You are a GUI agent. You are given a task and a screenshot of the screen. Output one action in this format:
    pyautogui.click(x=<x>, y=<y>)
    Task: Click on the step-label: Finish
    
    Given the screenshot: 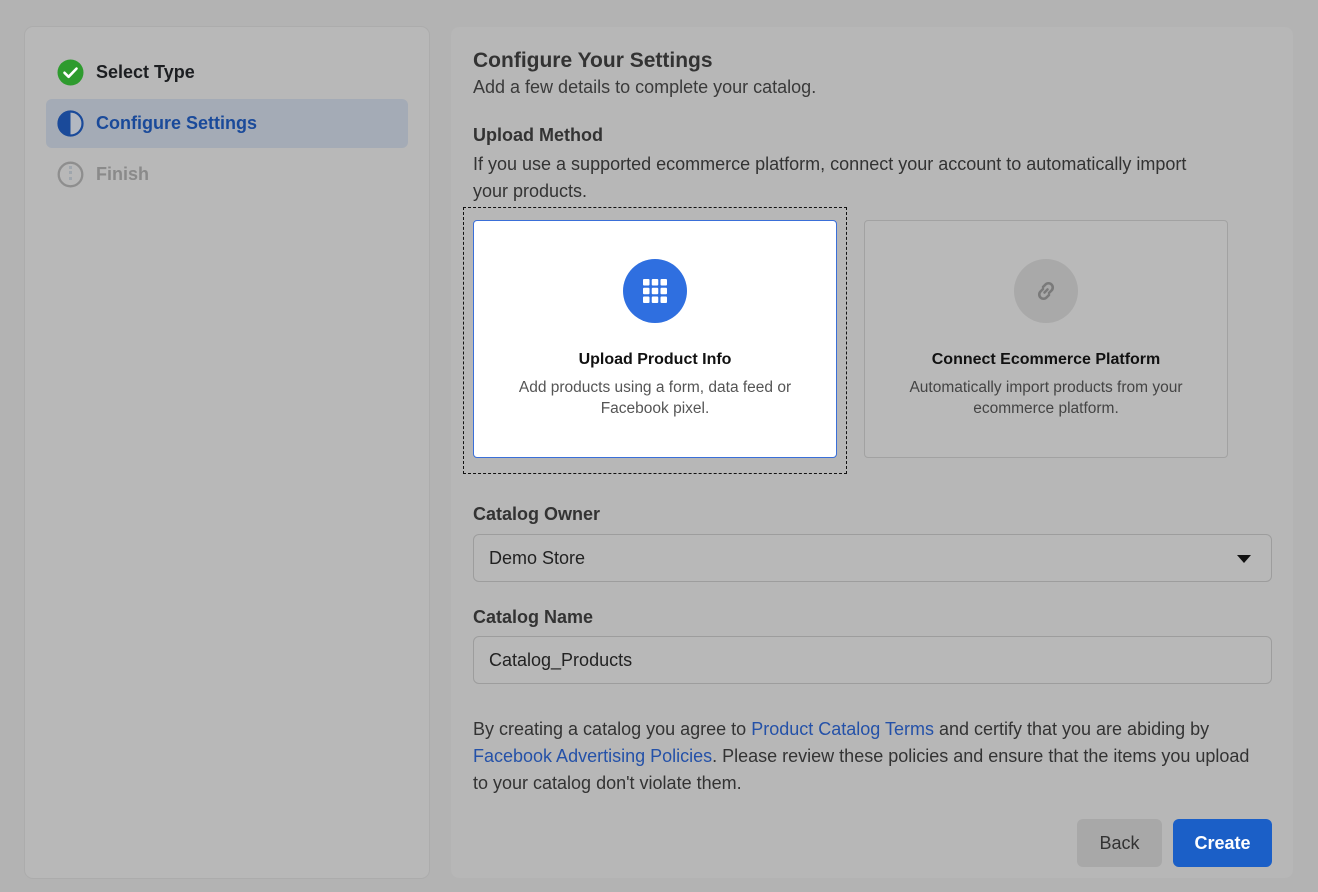 What is the action you would take?
    pyautogui.click(x=122, y=174)
    